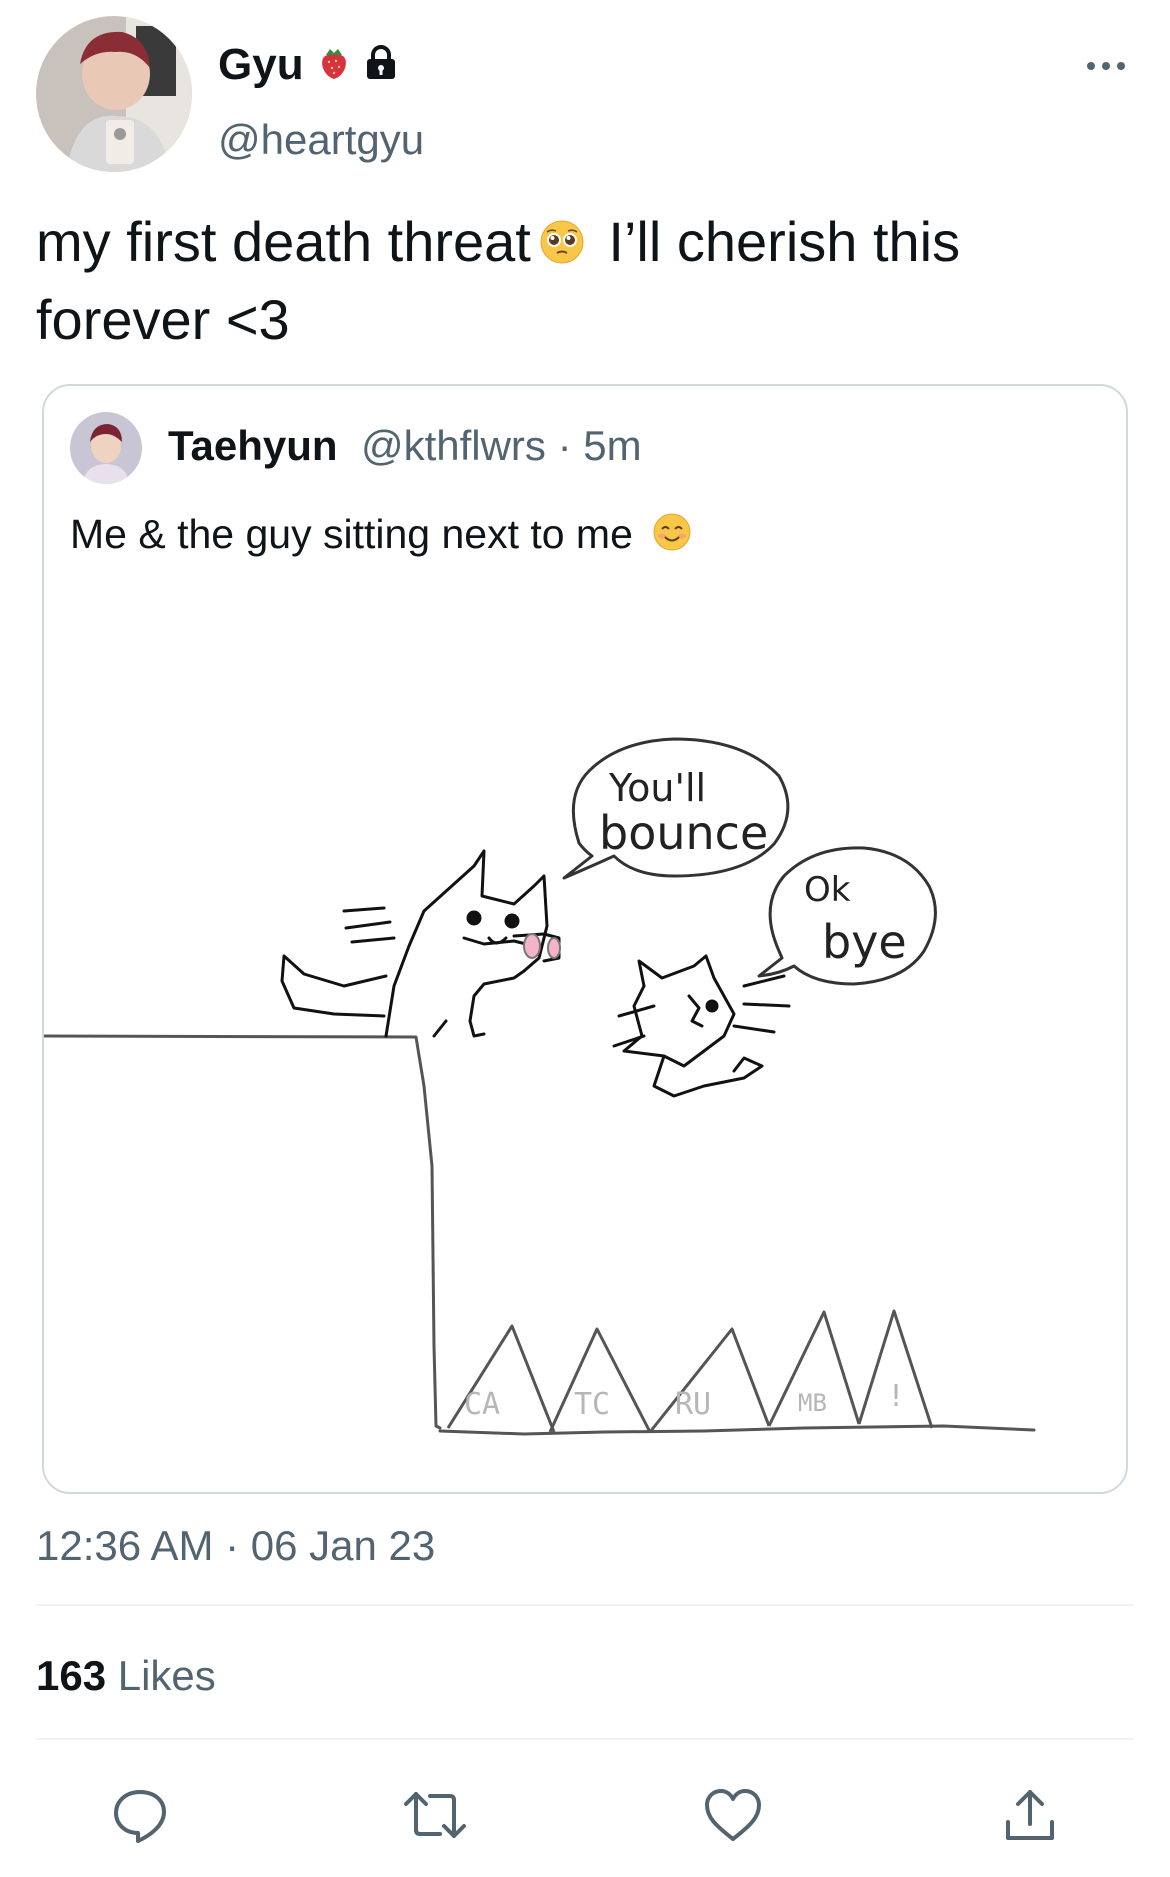 Image resolution: width=1170 pixels, height=1877 pixels. I want to click on retweet-icon, so click(435, 1815).